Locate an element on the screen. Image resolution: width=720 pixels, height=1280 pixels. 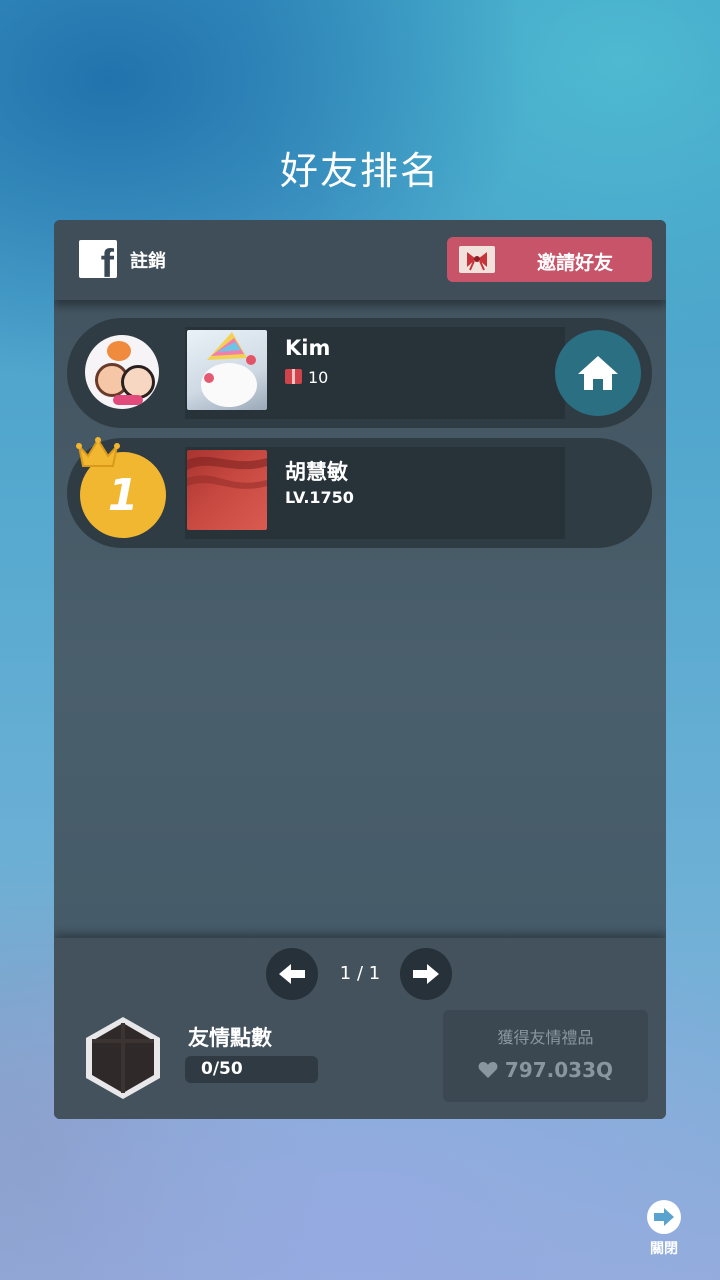
friend-name: 胡慧敏 is located at coordinates (316, 472).